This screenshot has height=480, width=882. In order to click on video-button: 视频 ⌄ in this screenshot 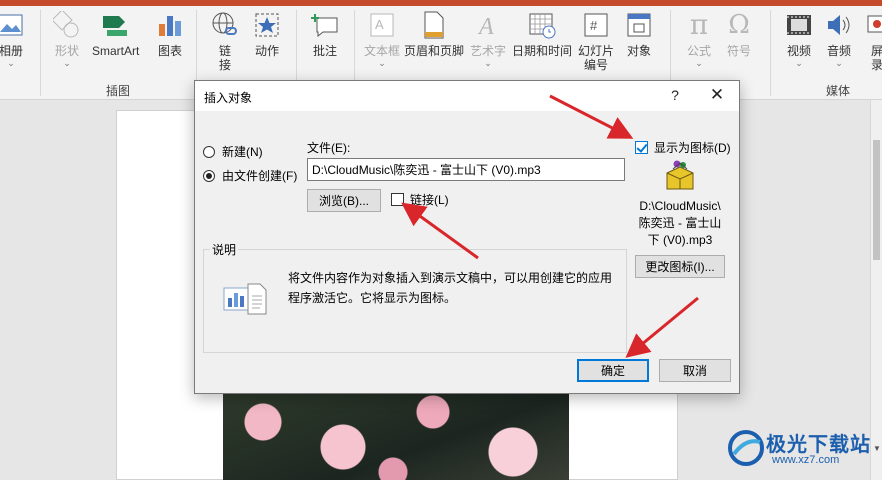, I will do `click(799, 39)`.